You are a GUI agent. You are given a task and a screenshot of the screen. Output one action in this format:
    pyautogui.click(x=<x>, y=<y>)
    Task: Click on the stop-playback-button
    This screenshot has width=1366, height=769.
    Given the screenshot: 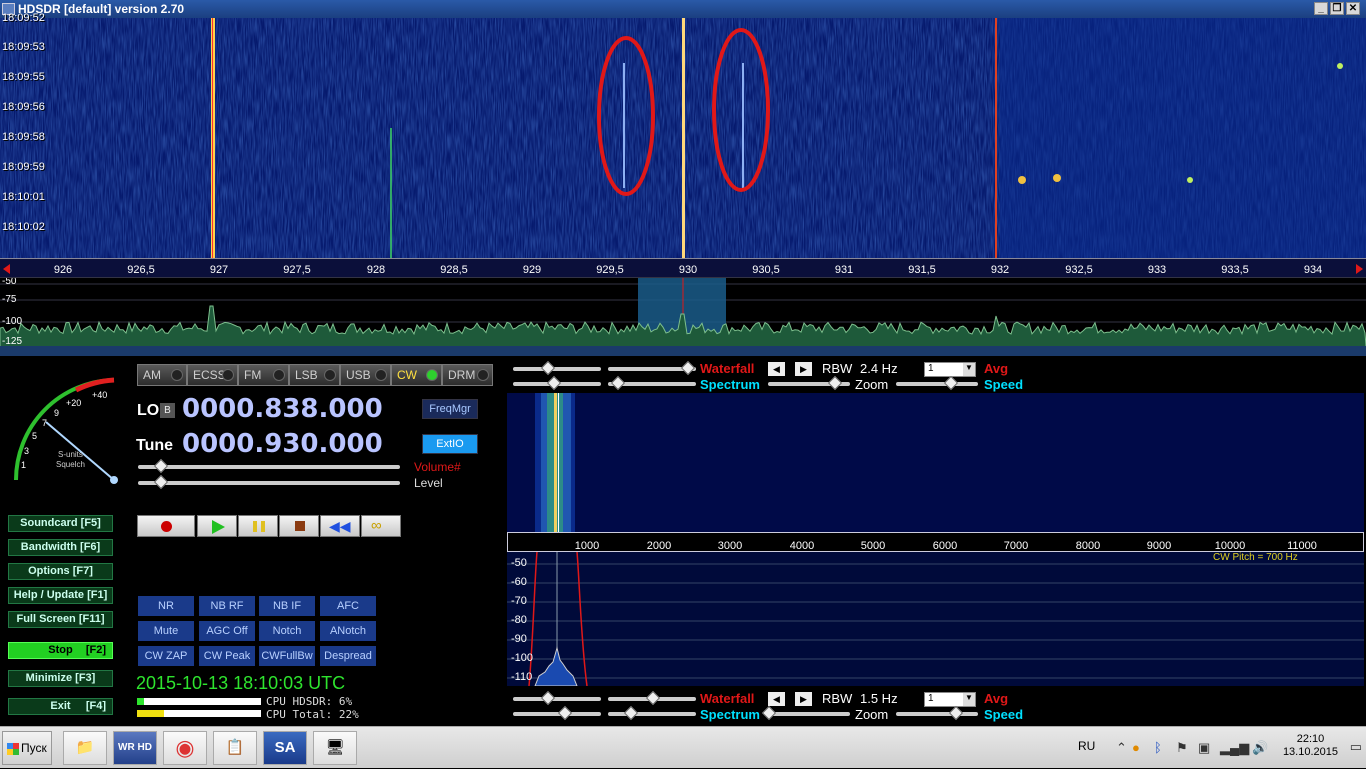 What is the action you would take?
    pyautogui.click(x=299, y=526)
    